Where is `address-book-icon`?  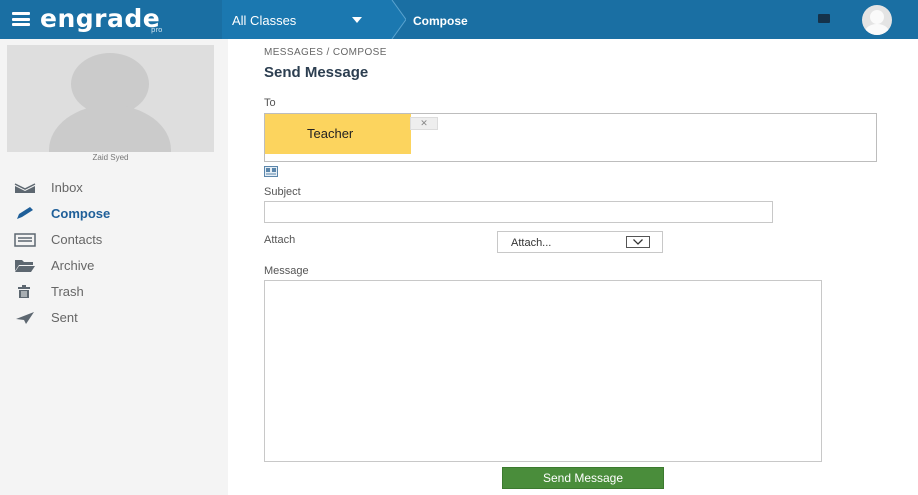 address-book-icon is located at coordinates (271, 171).